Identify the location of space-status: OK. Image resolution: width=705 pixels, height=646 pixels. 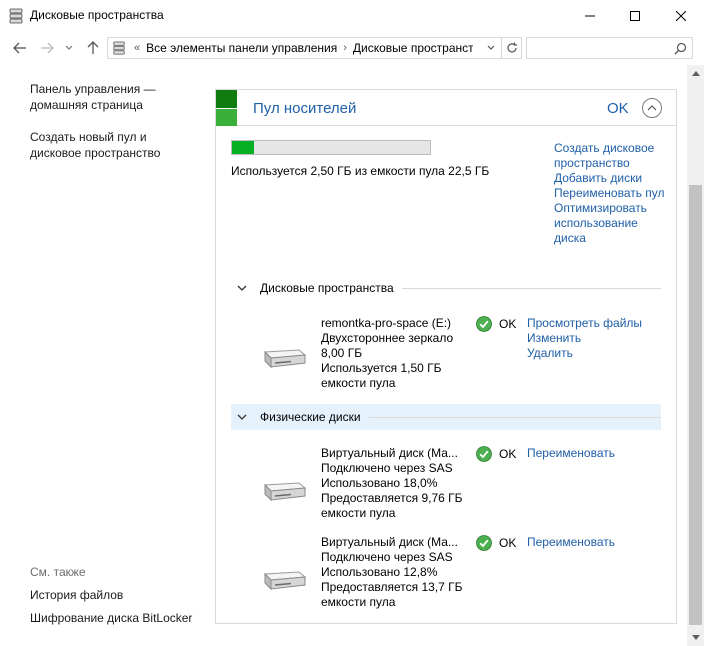
(496, 324).